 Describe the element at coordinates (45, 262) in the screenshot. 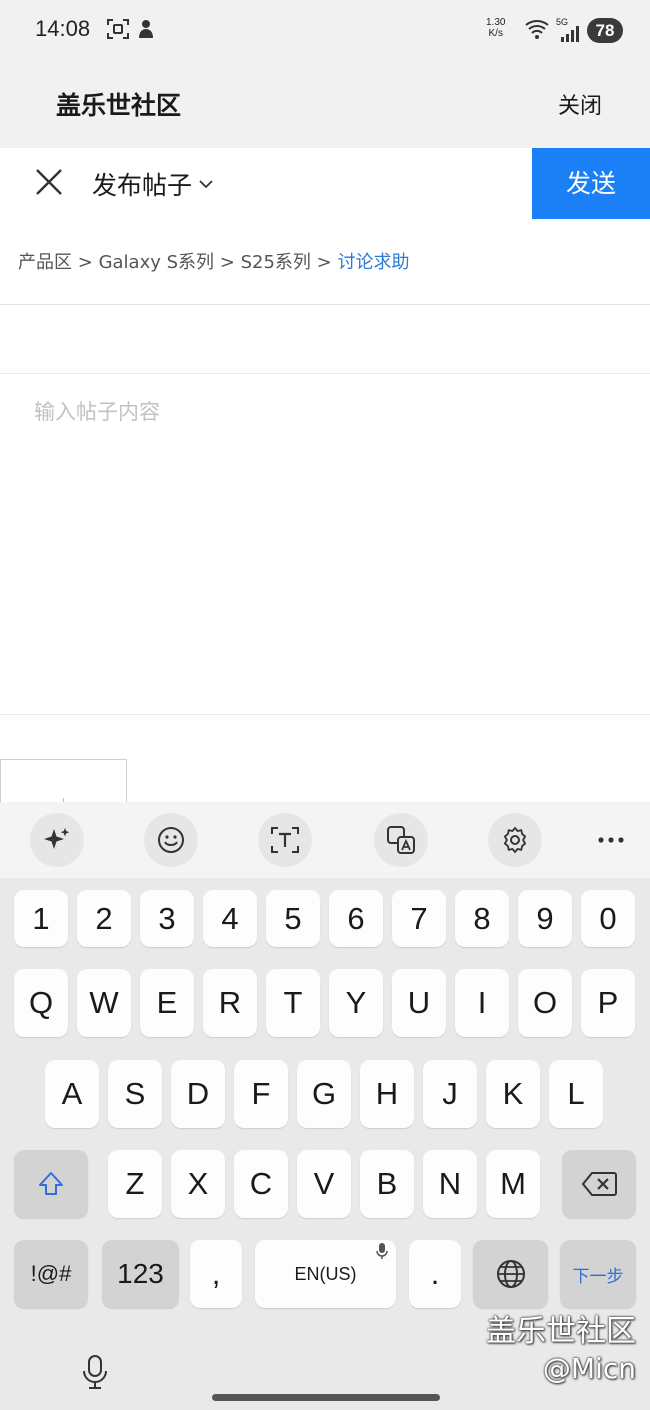

I see `breadcrumb-item: 产品区` at that location.